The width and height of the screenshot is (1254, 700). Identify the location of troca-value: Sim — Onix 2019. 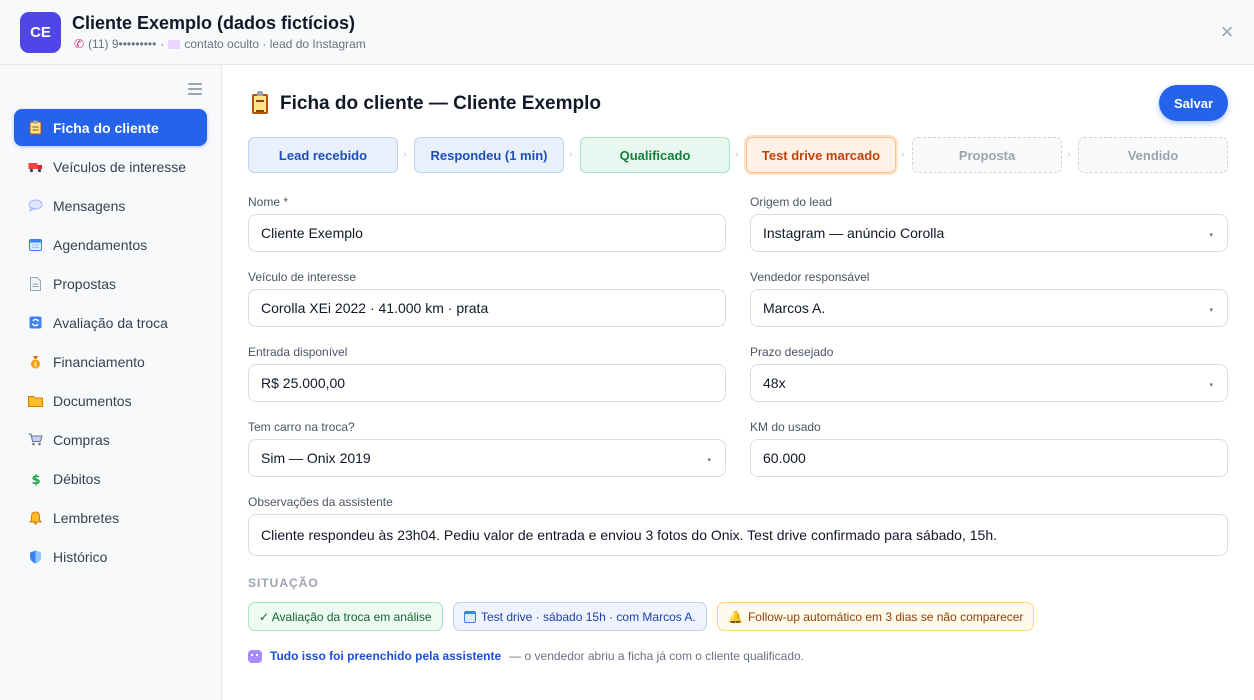
(316, 458).